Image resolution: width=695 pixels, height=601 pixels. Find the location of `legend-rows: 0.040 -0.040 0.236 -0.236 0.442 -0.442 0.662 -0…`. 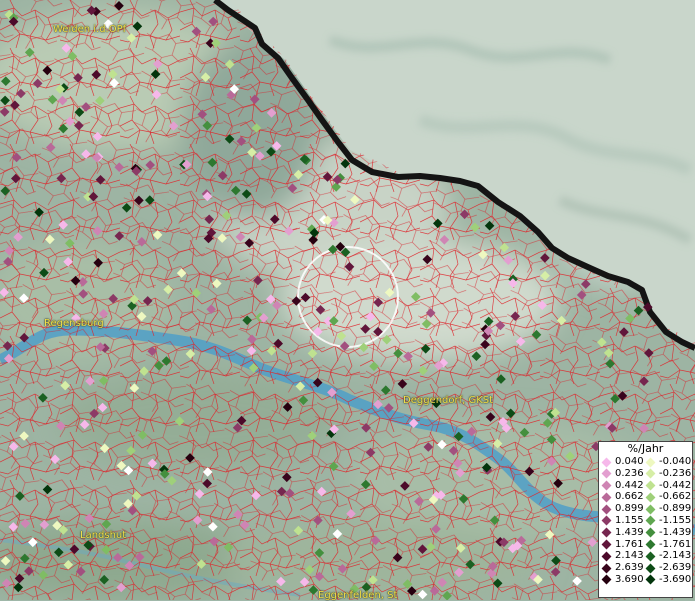

legend-rows: 0.040 -0.040 0.236 -0.236 0.442 -0.442 0.662 -0… is located at coordinates (645, 521).